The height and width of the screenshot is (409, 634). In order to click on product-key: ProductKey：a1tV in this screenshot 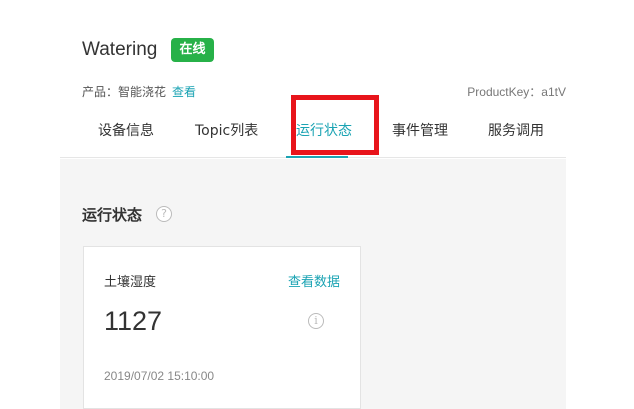, I will do `click(516, 92)`.